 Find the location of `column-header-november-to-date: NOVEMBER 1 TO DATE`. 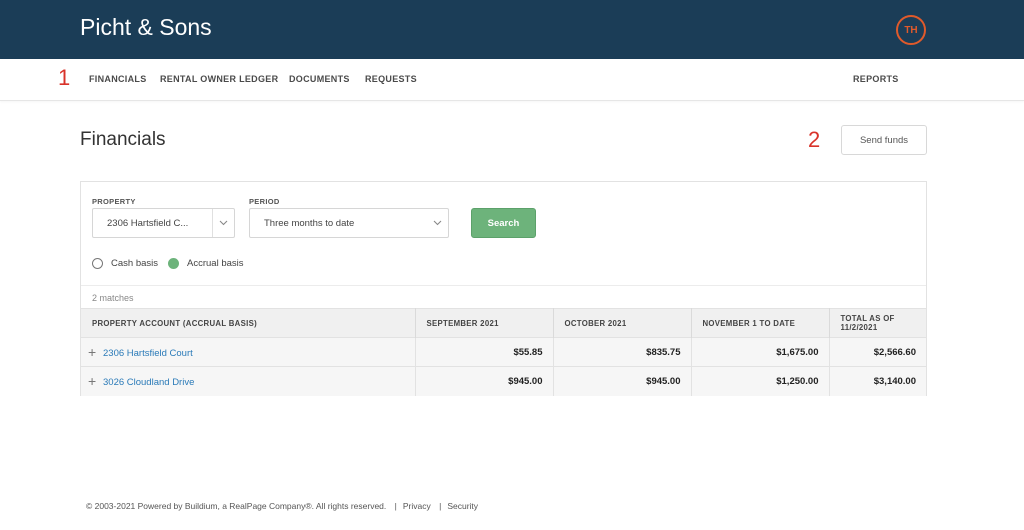

column-header-november-to-date: NOVEMBER 1 TO DATE is located at coordinates (760, 323).